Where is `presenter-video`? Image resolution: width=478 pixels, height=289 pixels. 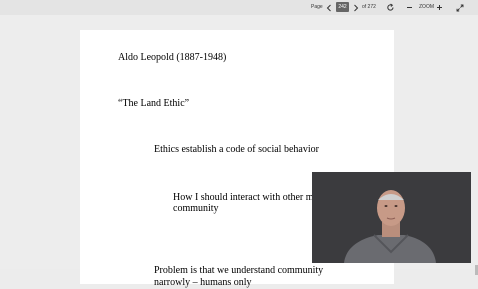 presenter-video is located at coordinates (391, 217).